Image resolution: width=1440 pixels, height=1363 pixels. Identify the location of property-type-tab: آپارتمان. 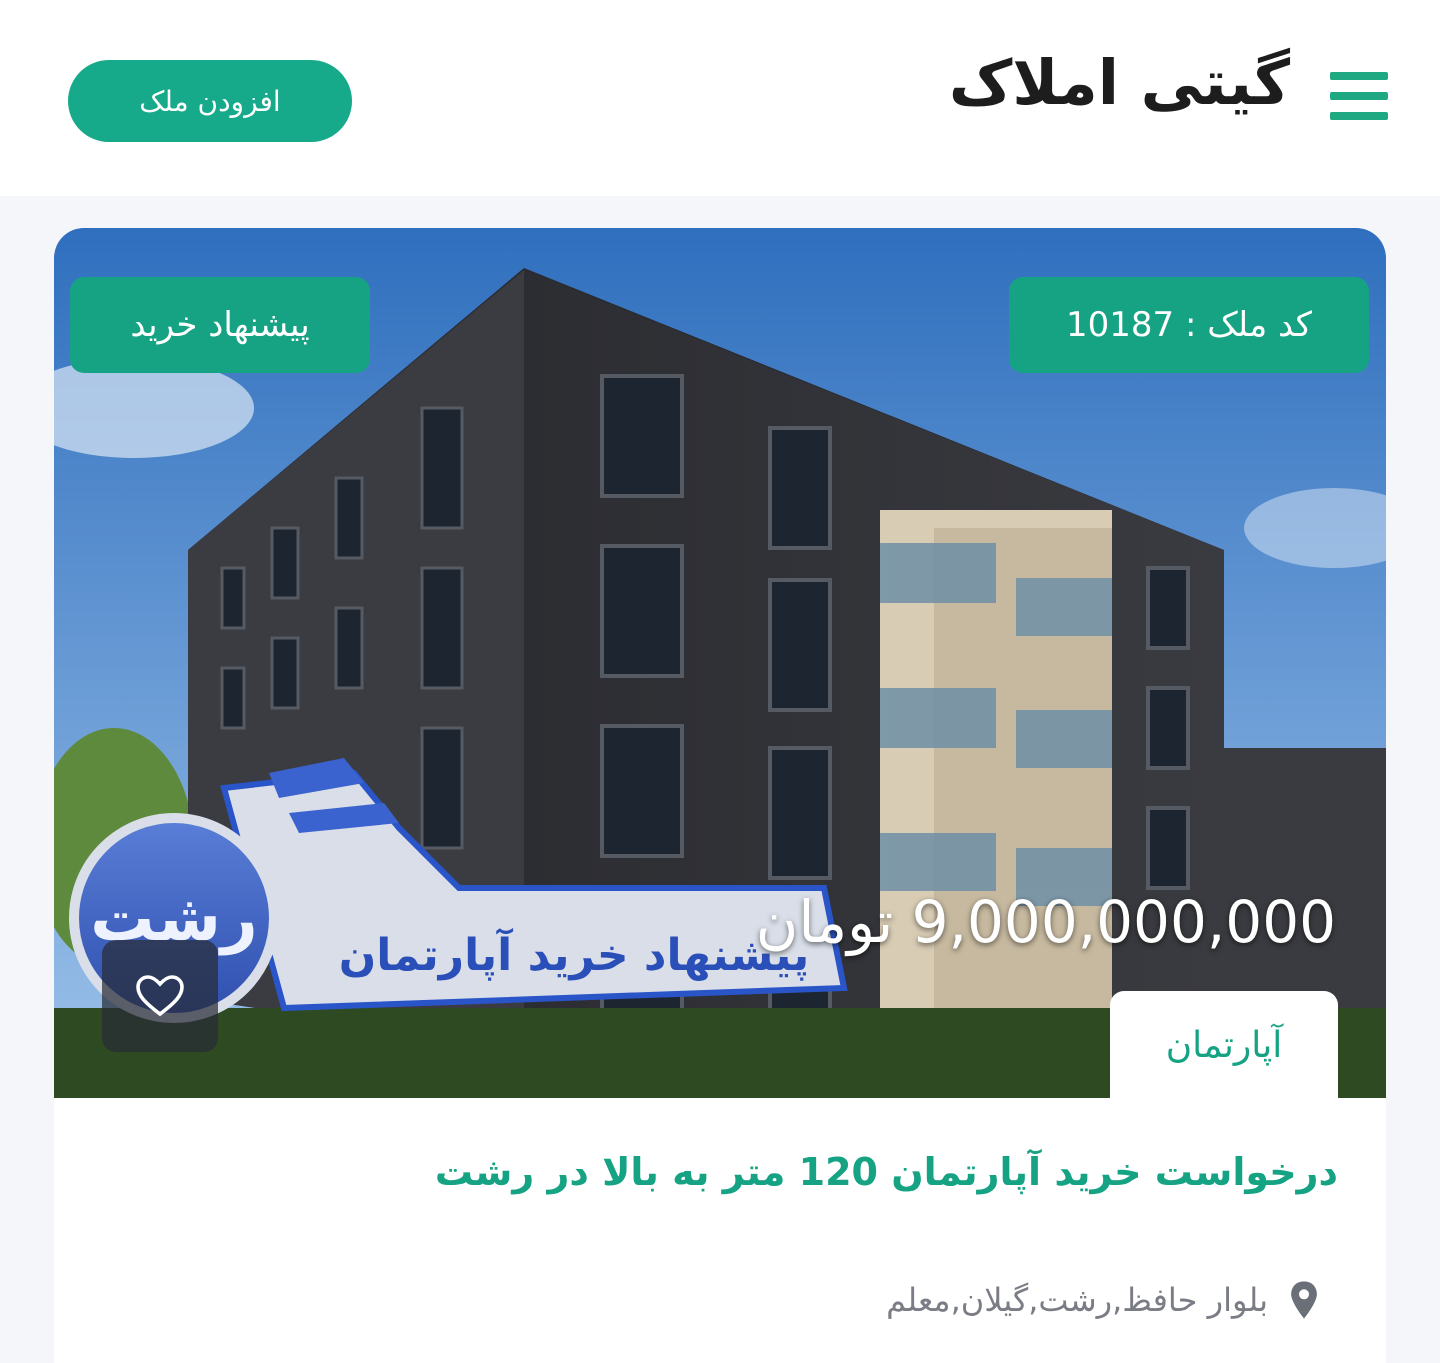
(1224, 1044).